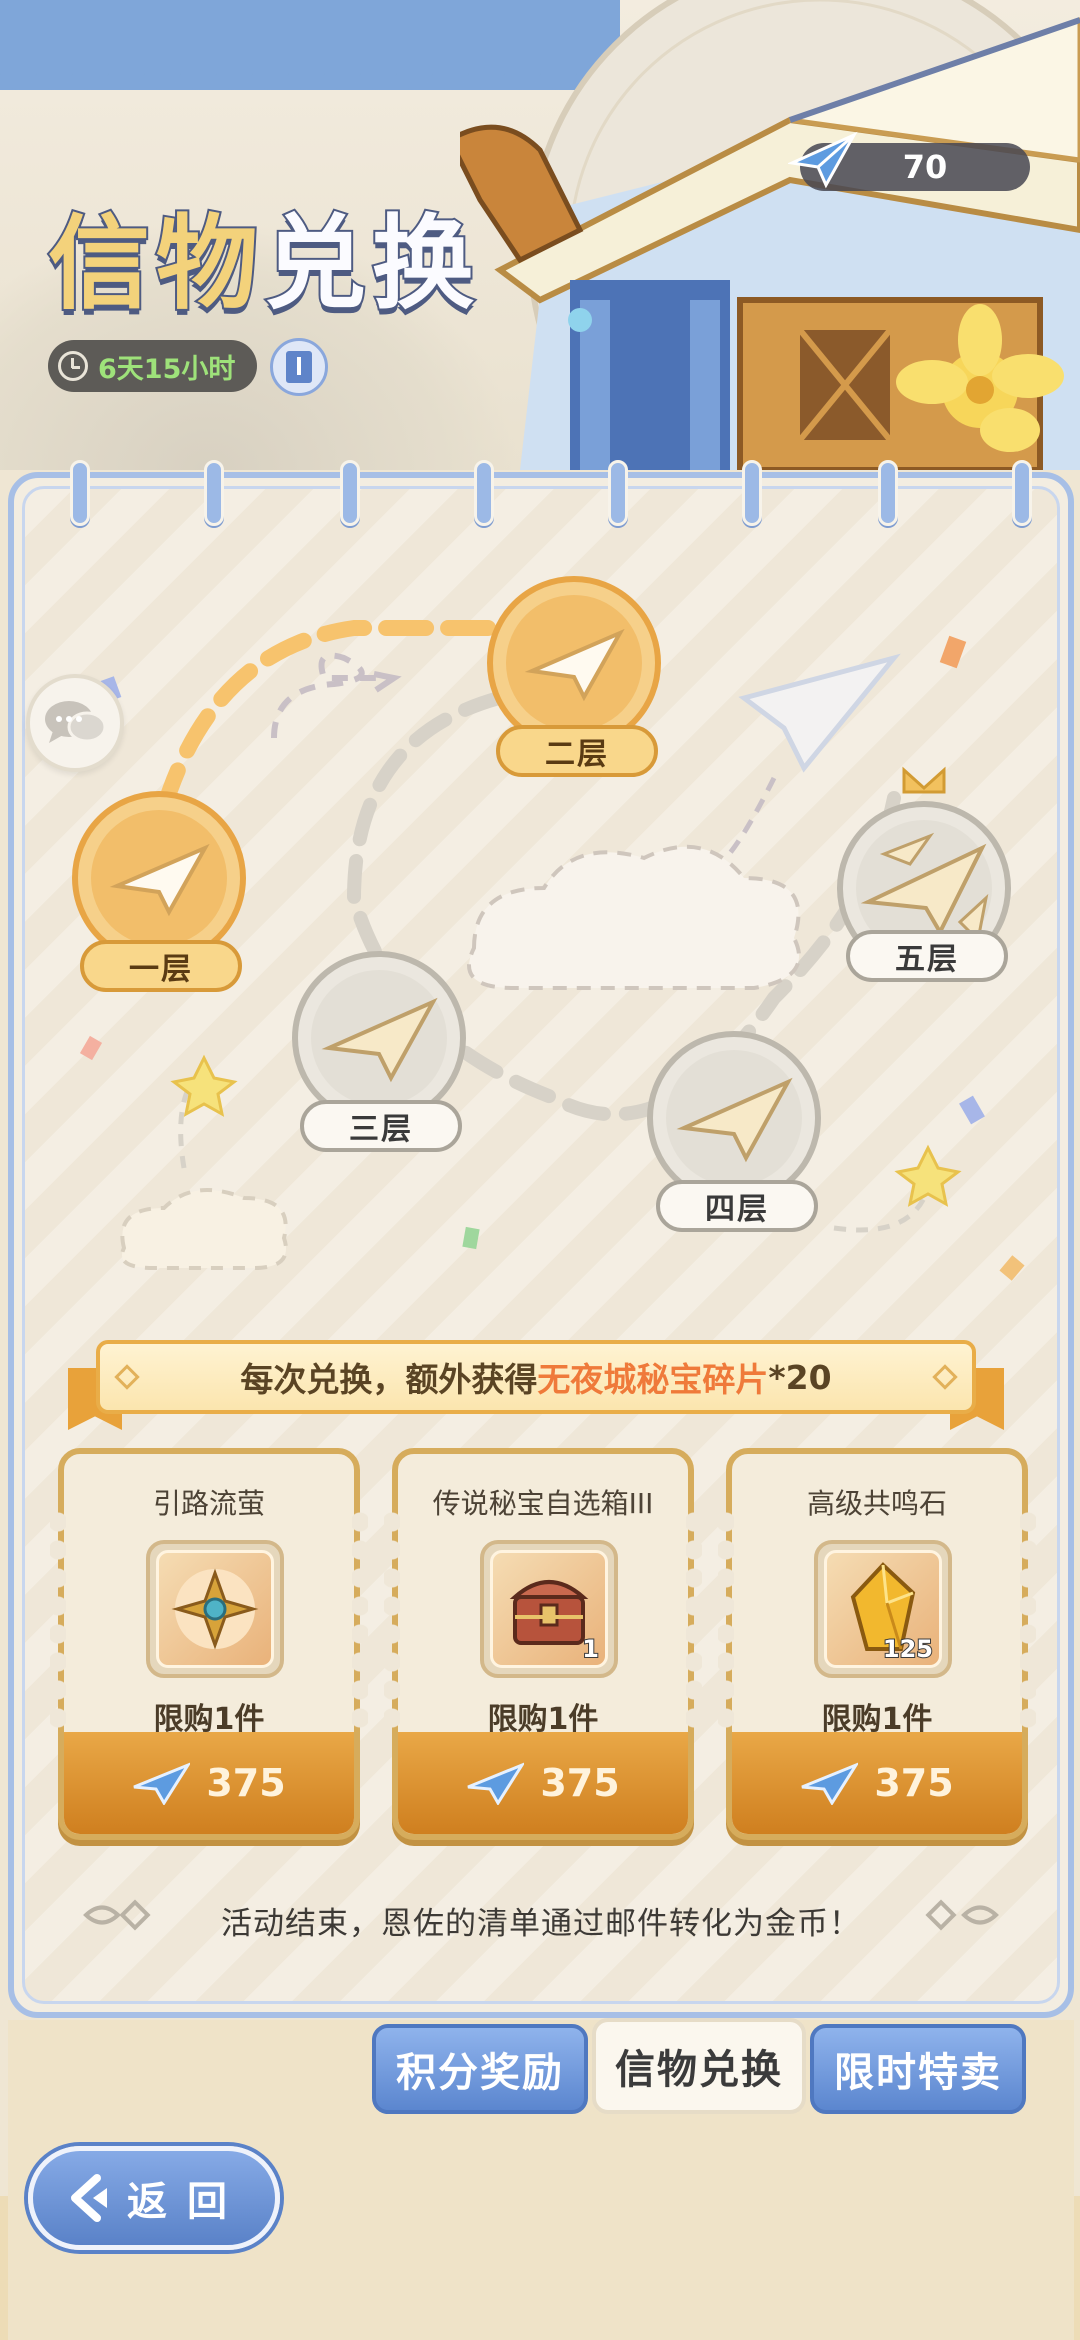 The image size is (1080, 2340). Describe the element at coordinates (734, 1118) in the screenshot. I see `tier-4-node` at that location.